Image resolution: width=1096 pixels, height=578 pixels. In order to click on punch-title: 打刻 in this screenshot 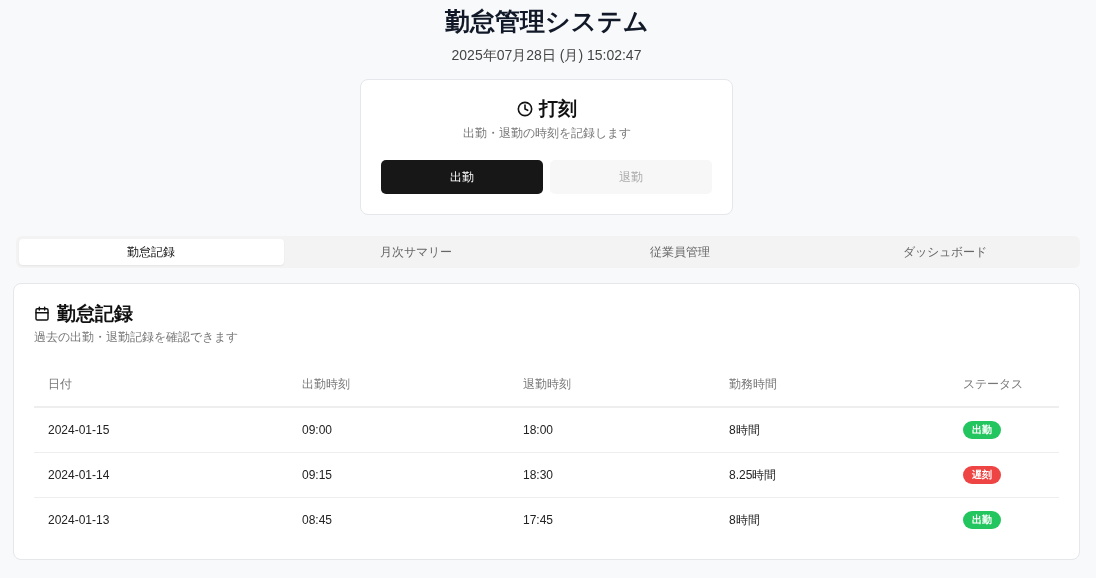, I will do `click(557, 109)`.